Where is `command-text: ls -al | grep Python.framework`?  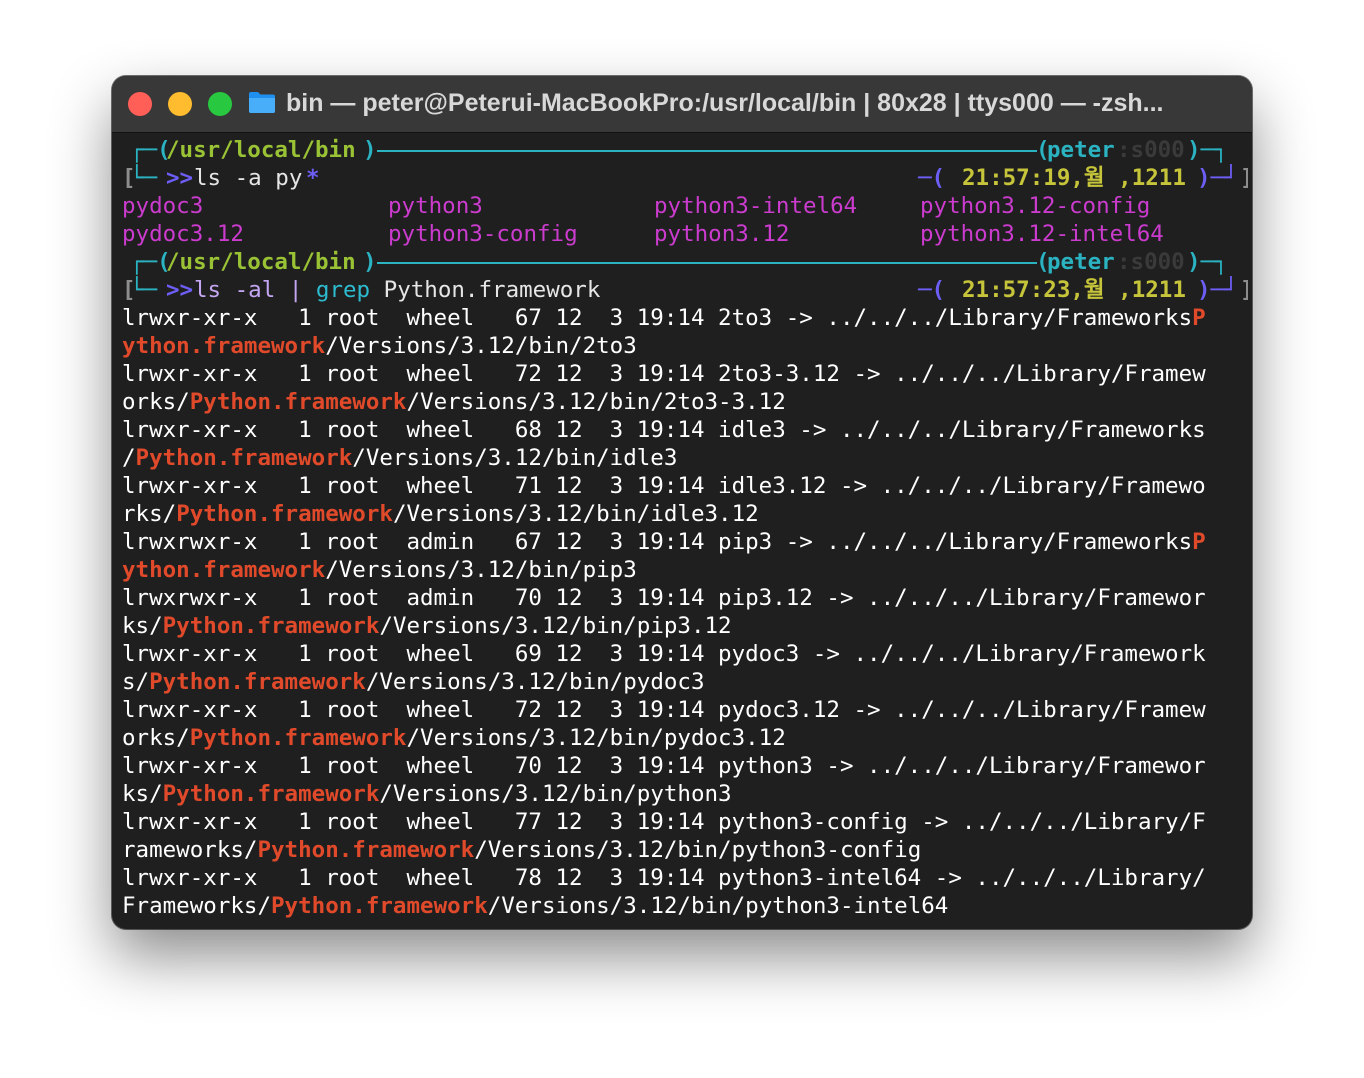 command-text: ls -al | grep Python.framework is located at coordinates (397, 290).